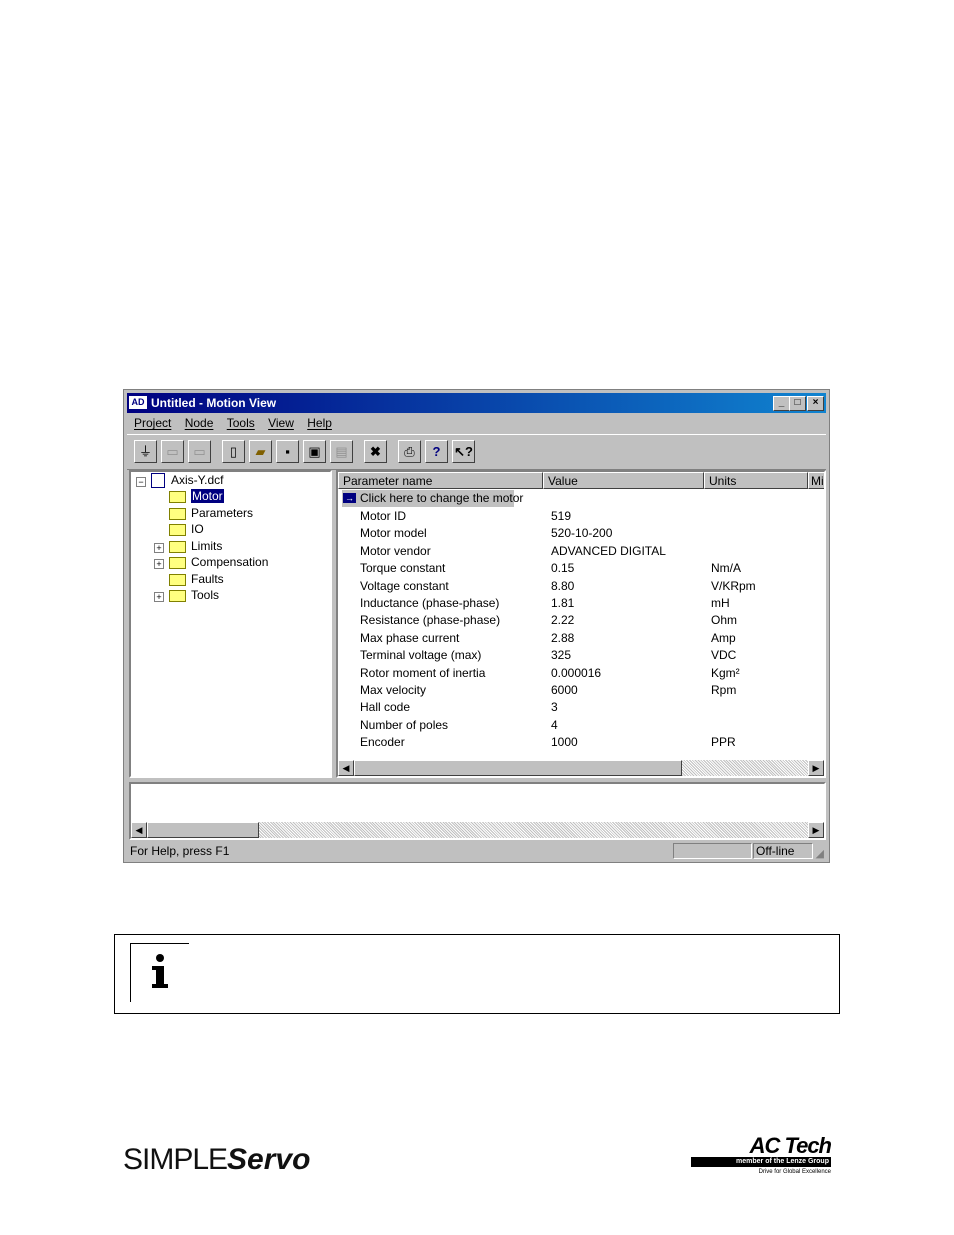  Describe the element at coordinates (581, 620) in the screenshot. I see `table-row: Resistance (phase-phase) 2.22 Ohm` at that location.